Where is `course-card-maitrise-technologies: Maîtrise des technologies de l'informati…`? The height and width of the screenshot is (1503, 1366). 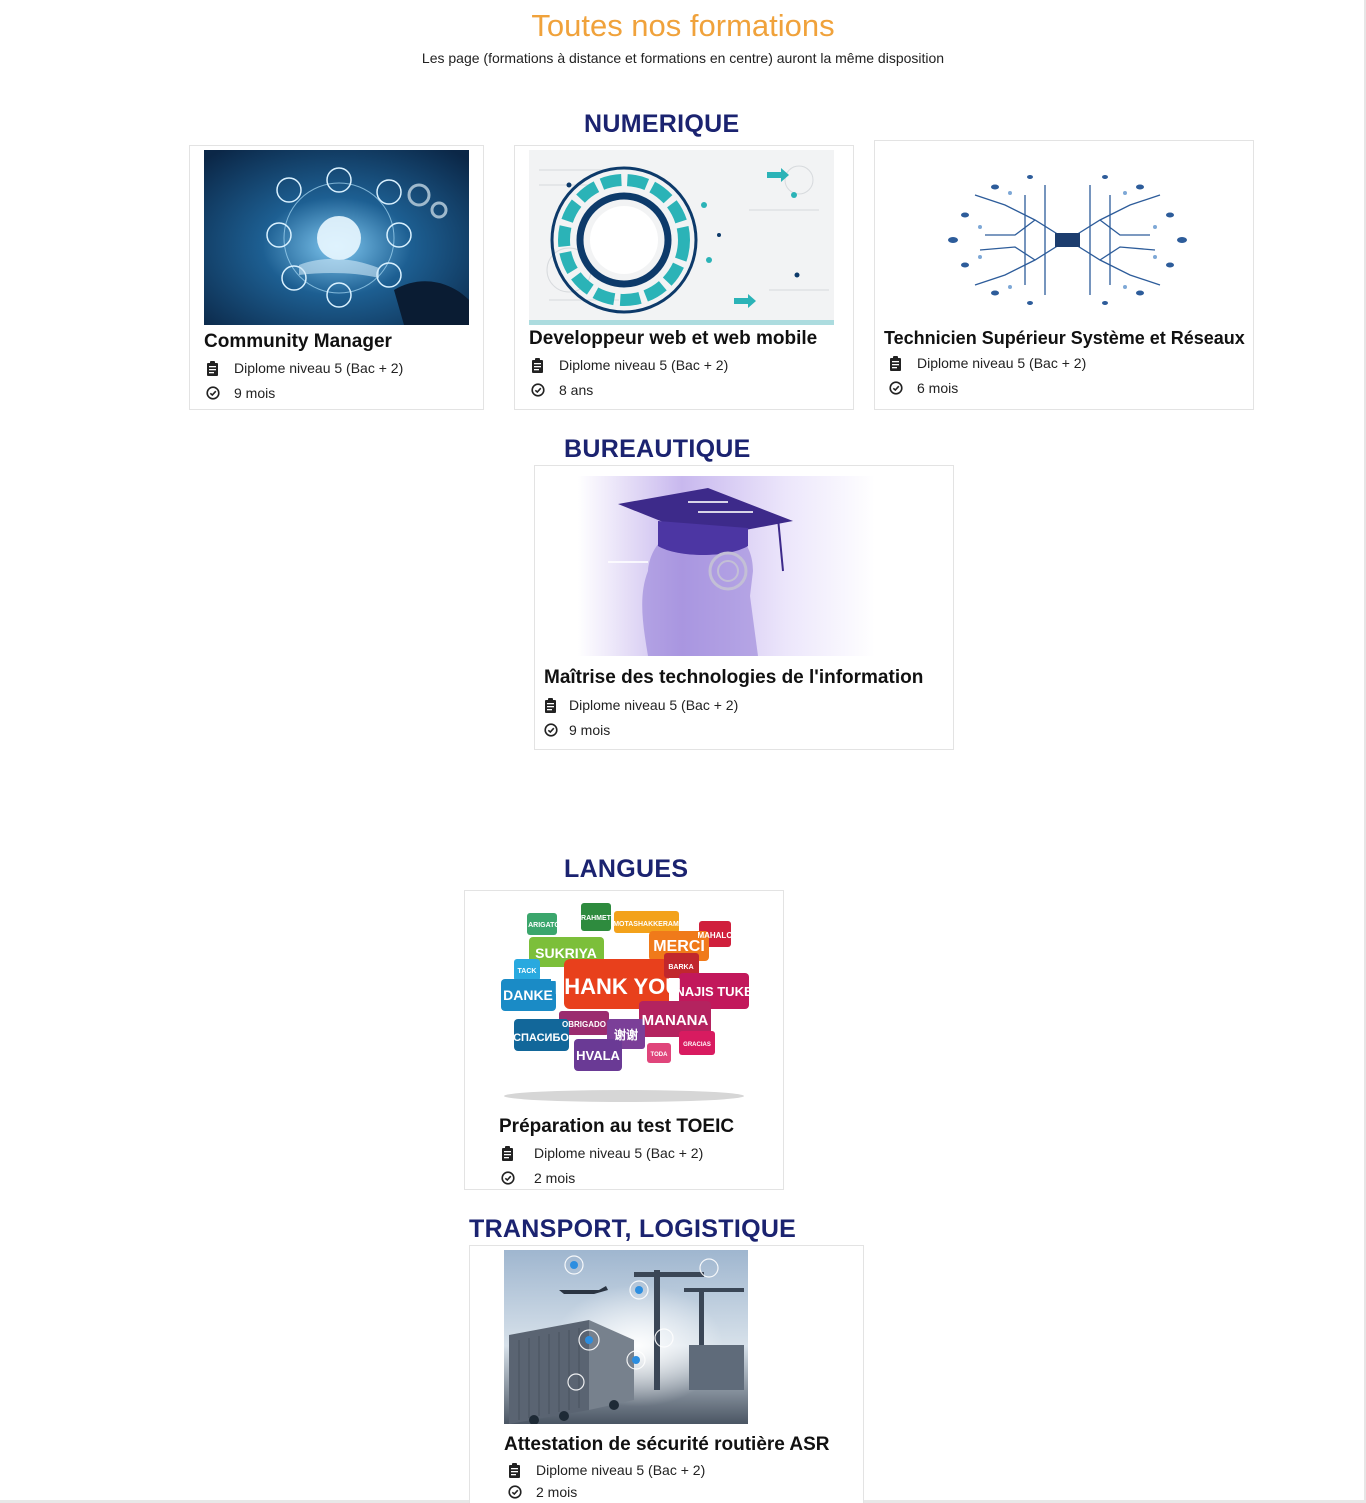
course-card-maitrise-technologies: Maîtrise des technologies de l'informati… is located at coordinates (744, 607).